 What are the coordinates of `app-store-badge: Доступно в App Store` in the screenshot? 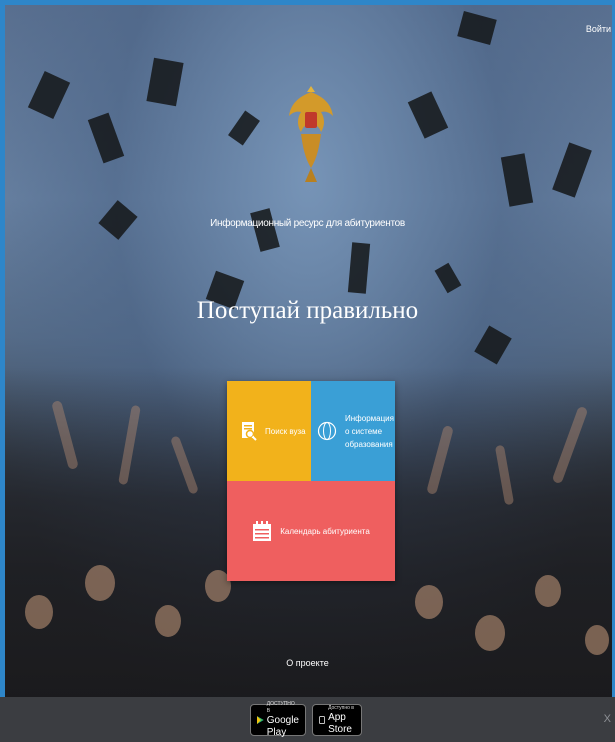 It's located at (337, 720).